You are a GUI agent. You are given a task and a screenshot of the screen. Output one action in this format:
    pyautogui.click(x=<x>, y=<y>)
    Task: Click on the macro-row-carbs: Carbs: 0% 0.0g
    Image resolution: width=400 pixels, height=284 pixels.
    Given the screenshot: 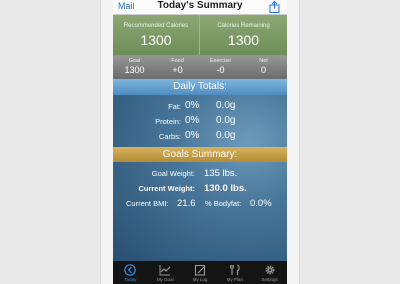 What is the action you would take?
    pyautogui.click(x=200, y=137)
    